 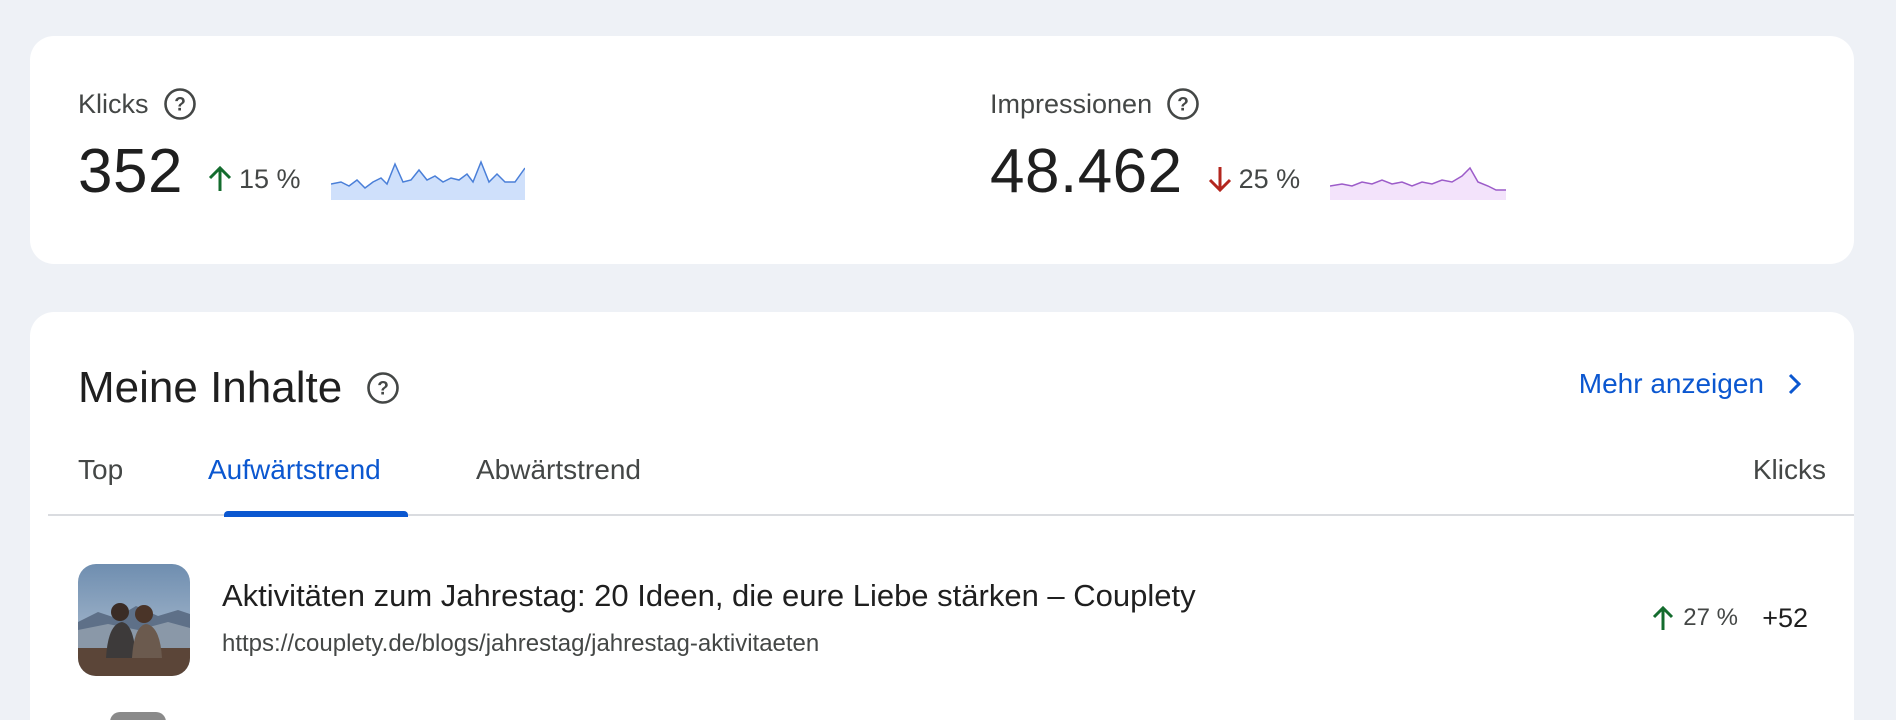 What do you see at coordinates (1795, 384) in the screenshot?
I see `chevron-right-icon` at bounding box center [1795, 384].